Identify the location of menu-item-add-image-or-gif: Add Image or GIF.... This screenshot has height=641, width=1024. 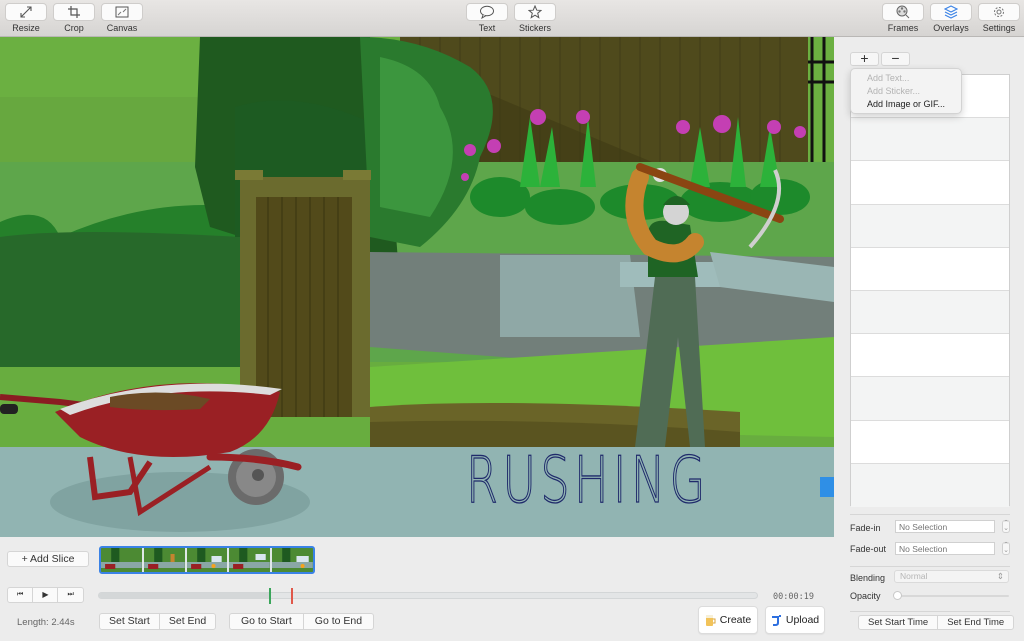
(914, 104).